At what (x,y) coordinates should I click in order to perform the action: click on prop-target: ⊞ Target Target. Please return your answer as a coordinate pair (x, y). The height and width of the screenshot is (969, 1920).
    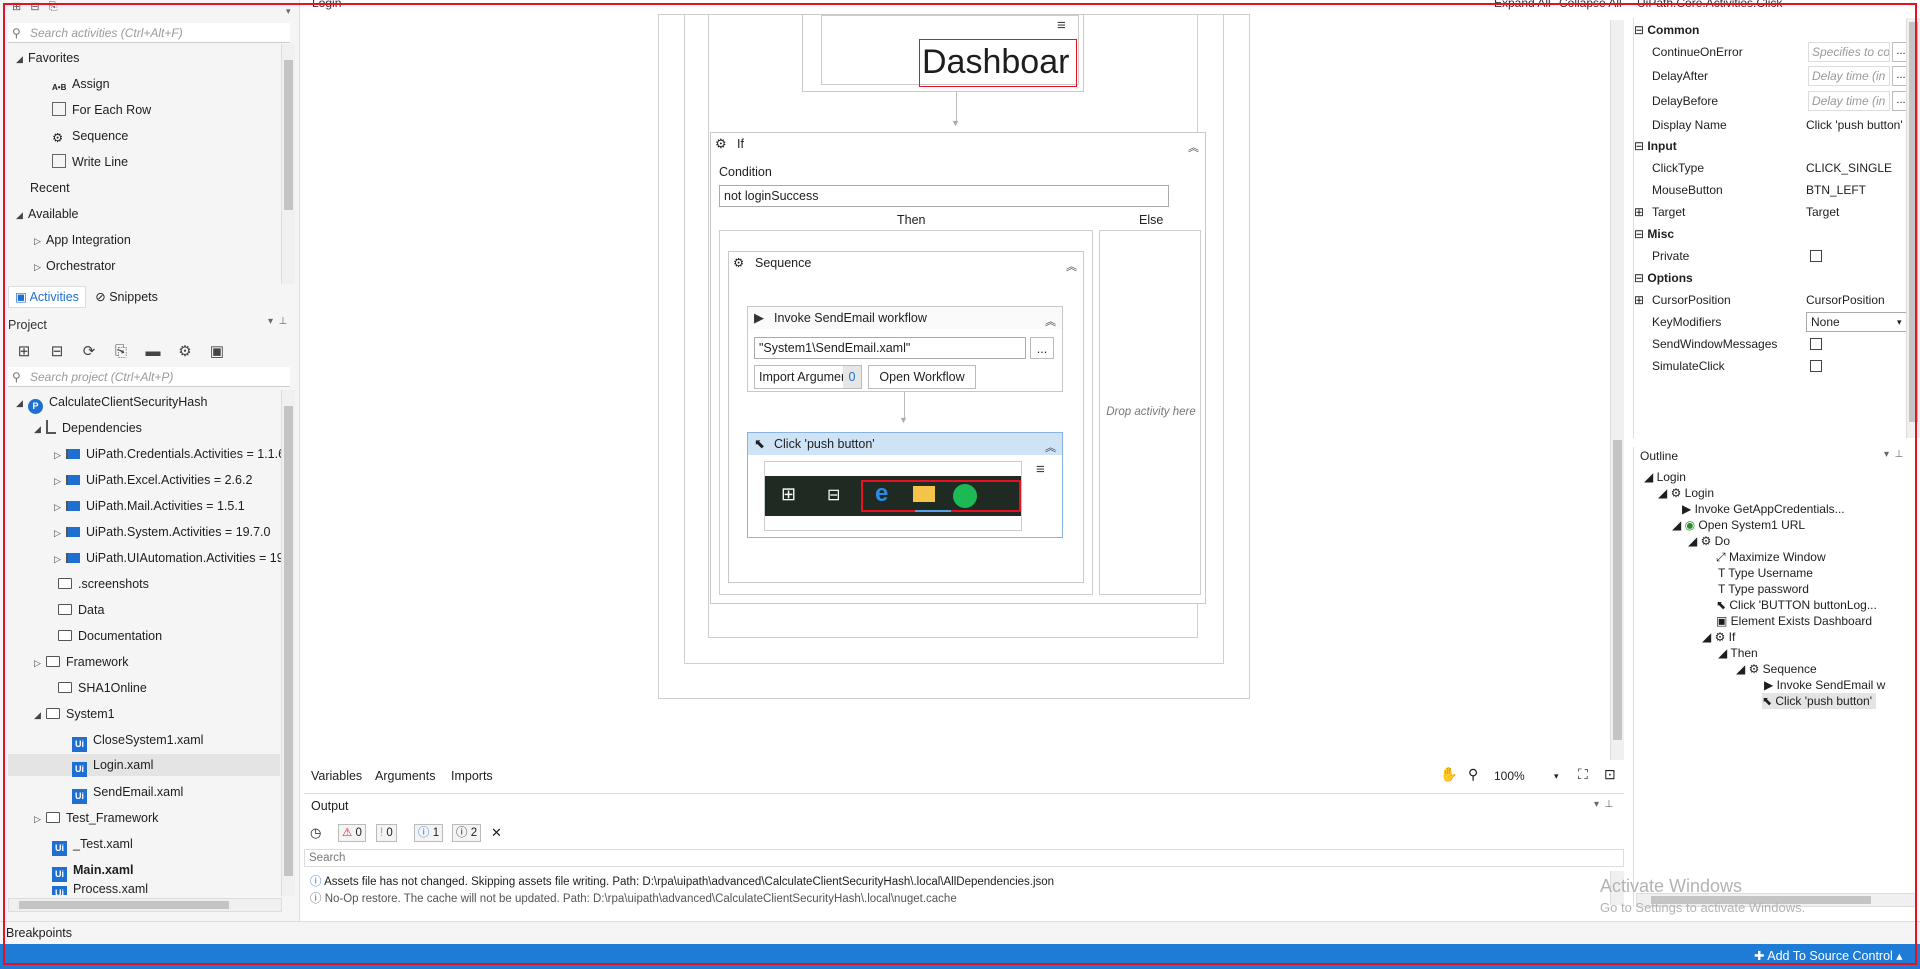
    Looking at the image, I should click on (1774, 212).